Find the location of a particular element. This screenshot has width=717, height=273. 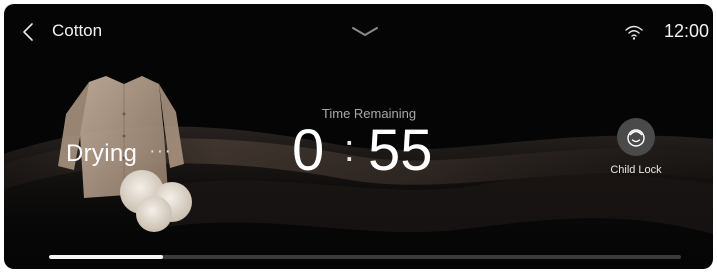

time-remaining-hours: 0 is located at coordinates (308, 150).